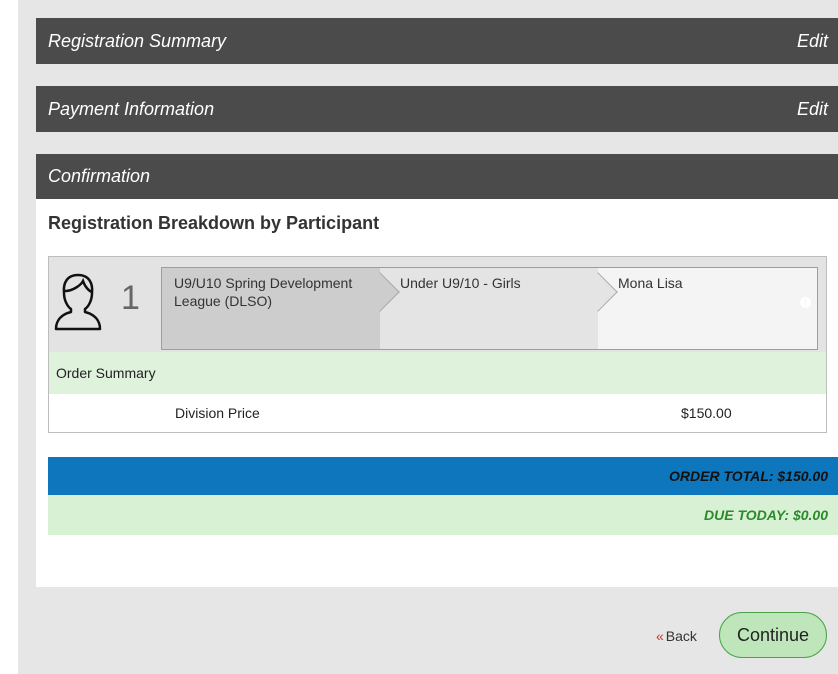  What do you see at coordinates (131, 108) in the screenshot?
I see `payment-information-title: Payment Information` at bounding box center [131, 108].